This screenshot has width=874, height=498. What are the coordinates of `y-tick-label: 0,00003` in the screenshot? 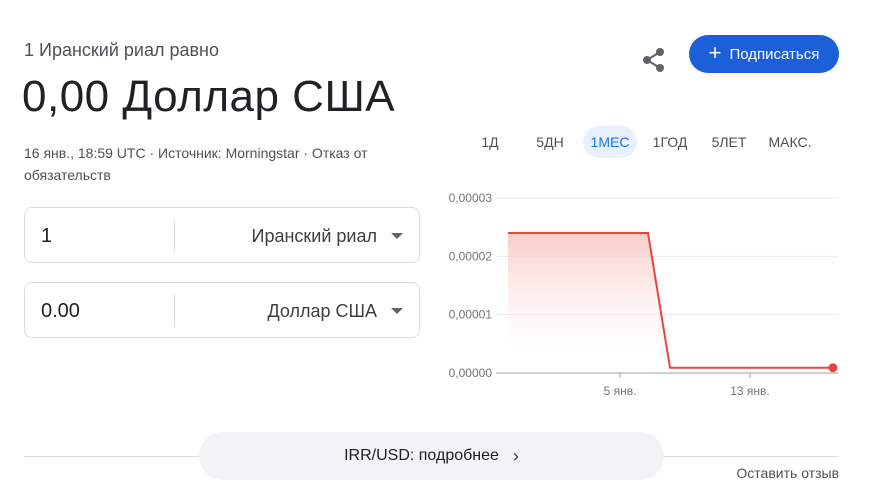 It's located at (471, 198).